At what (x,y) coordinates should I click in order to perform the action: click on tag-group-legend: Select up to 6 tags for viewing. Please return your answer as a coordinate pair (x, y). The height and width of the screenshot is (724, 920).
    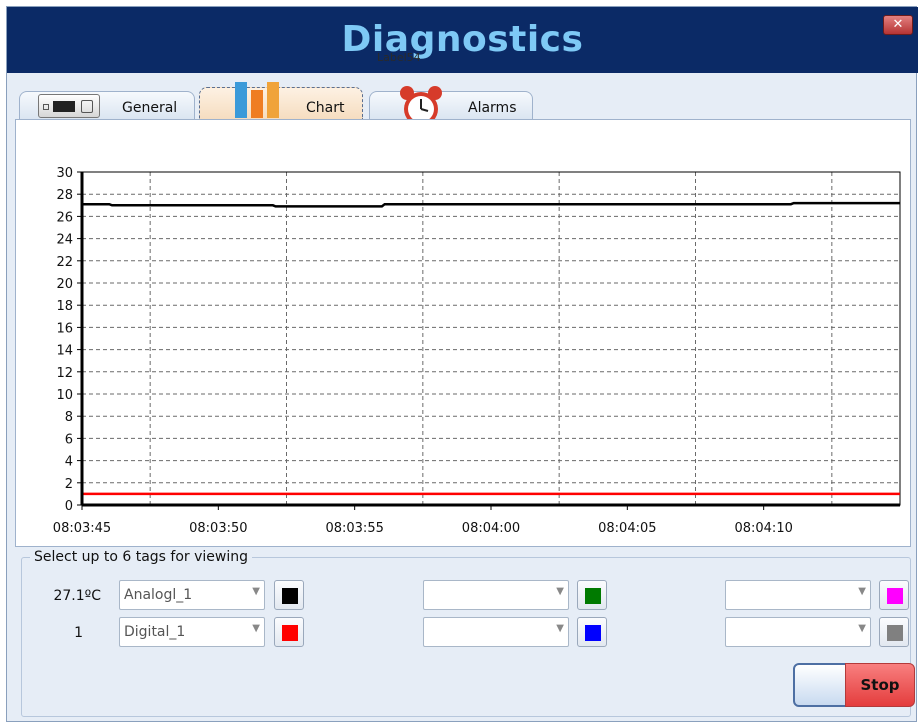
    Looking at the image, I should click on (141, 557).